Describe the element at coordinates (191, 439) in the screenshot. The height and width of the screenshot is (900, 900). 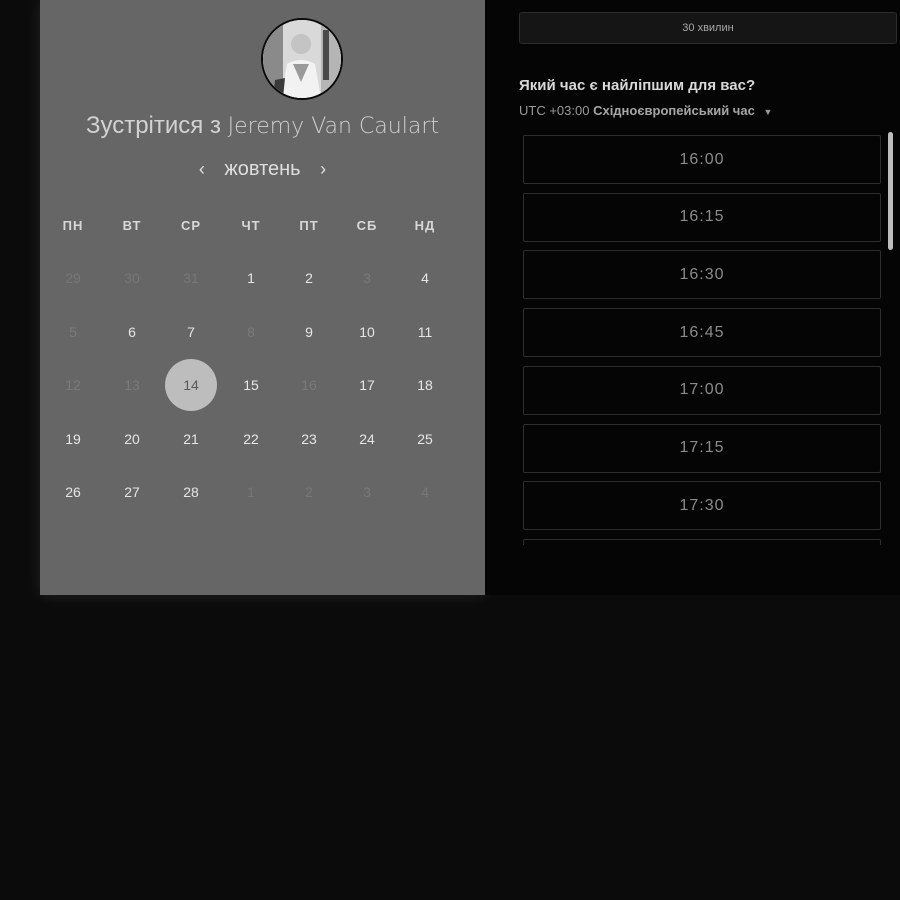
I see `calendar-day: 21` at that location.